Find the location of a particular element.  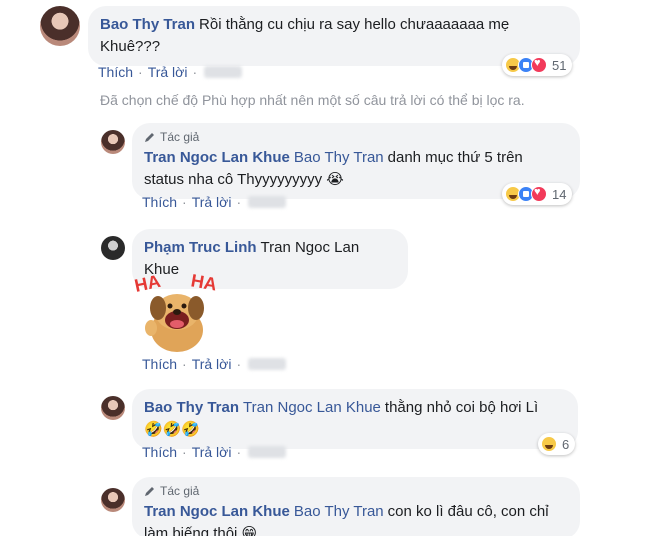

reaction-count: 6 is located at coordinates (566, 444).